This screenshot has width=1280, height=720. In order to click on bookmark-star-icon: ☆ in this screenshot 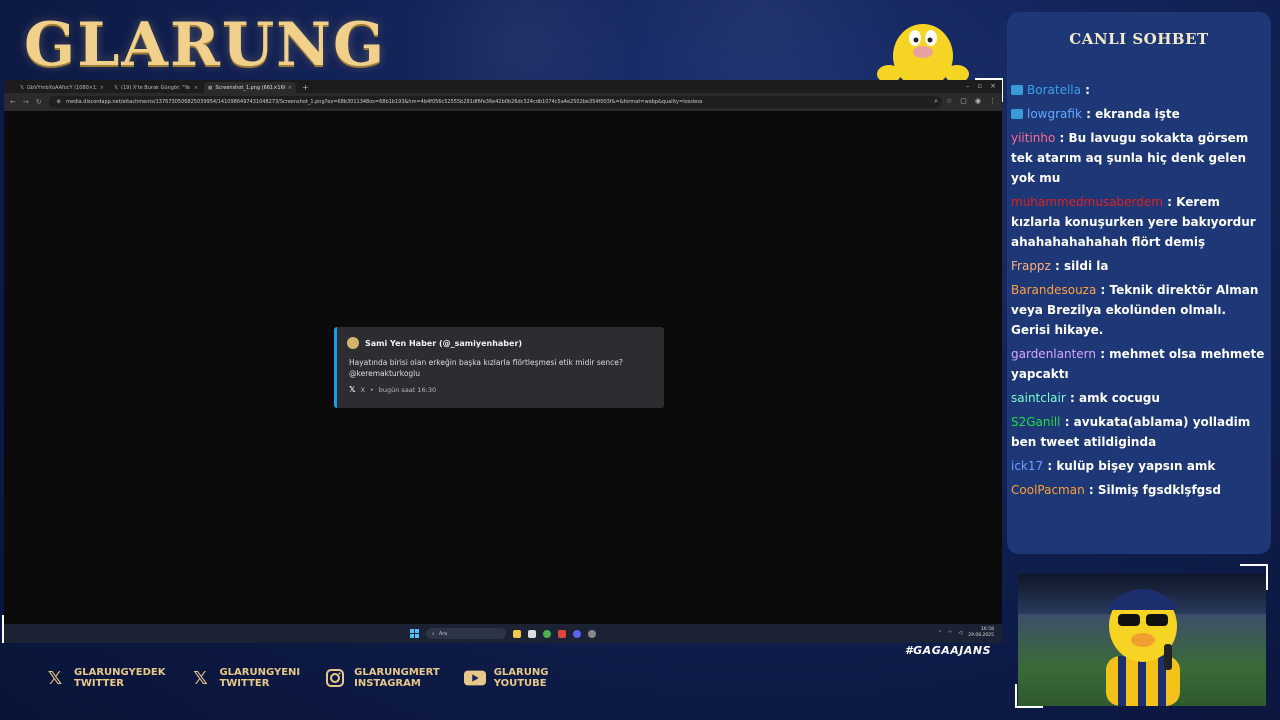, I will do `click(949, 101)`.